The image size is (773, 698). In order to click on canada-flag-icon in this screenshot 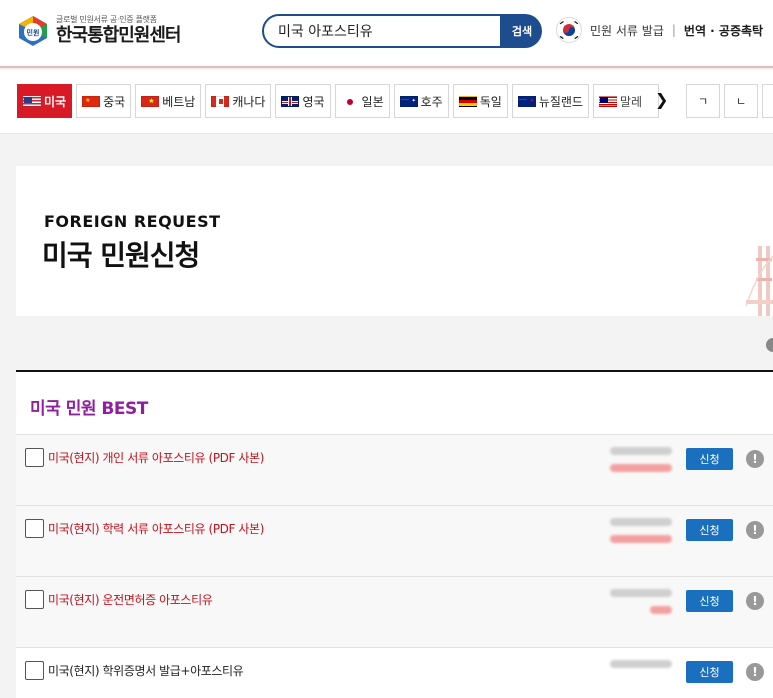, I will do `click(220, 101)`.